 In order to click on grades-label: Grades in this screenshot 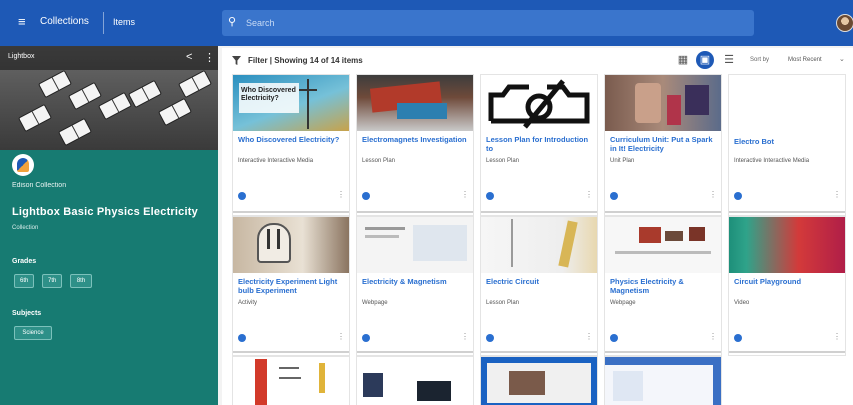, I will do `click(24, 261)`.